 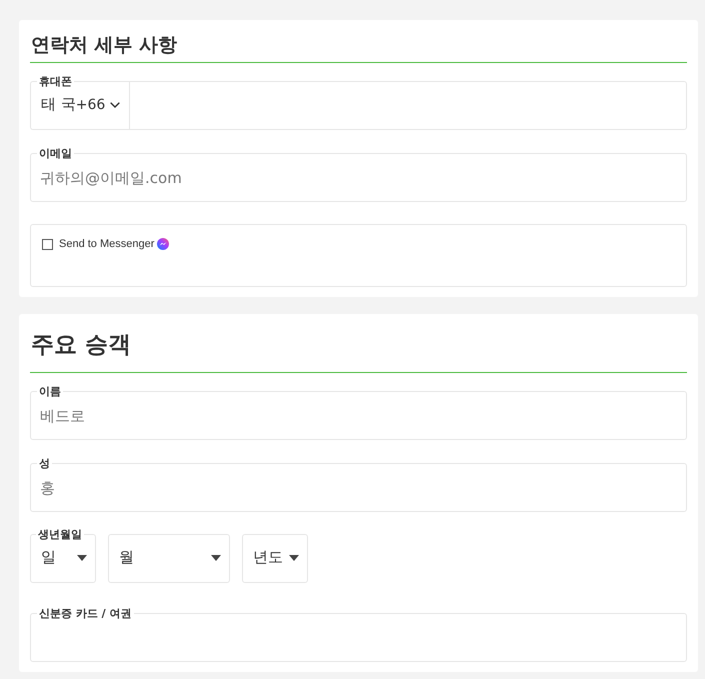 I want to click on section-title: 주요 승객, so click(x=81, y=345).